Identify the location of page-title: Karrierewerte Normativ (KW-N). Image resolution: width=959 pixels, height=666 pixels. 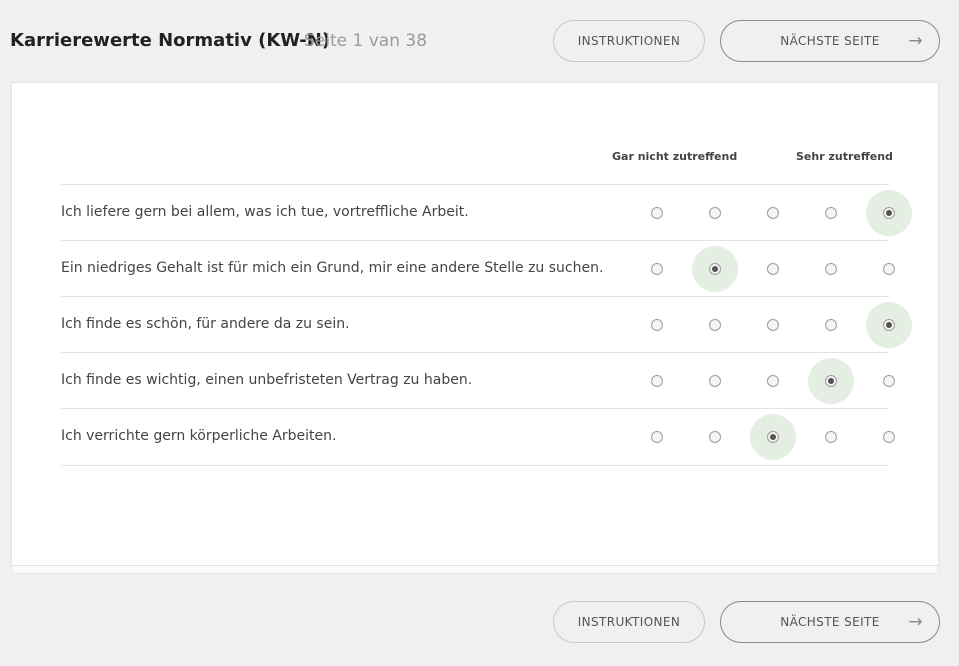
(170, 40).